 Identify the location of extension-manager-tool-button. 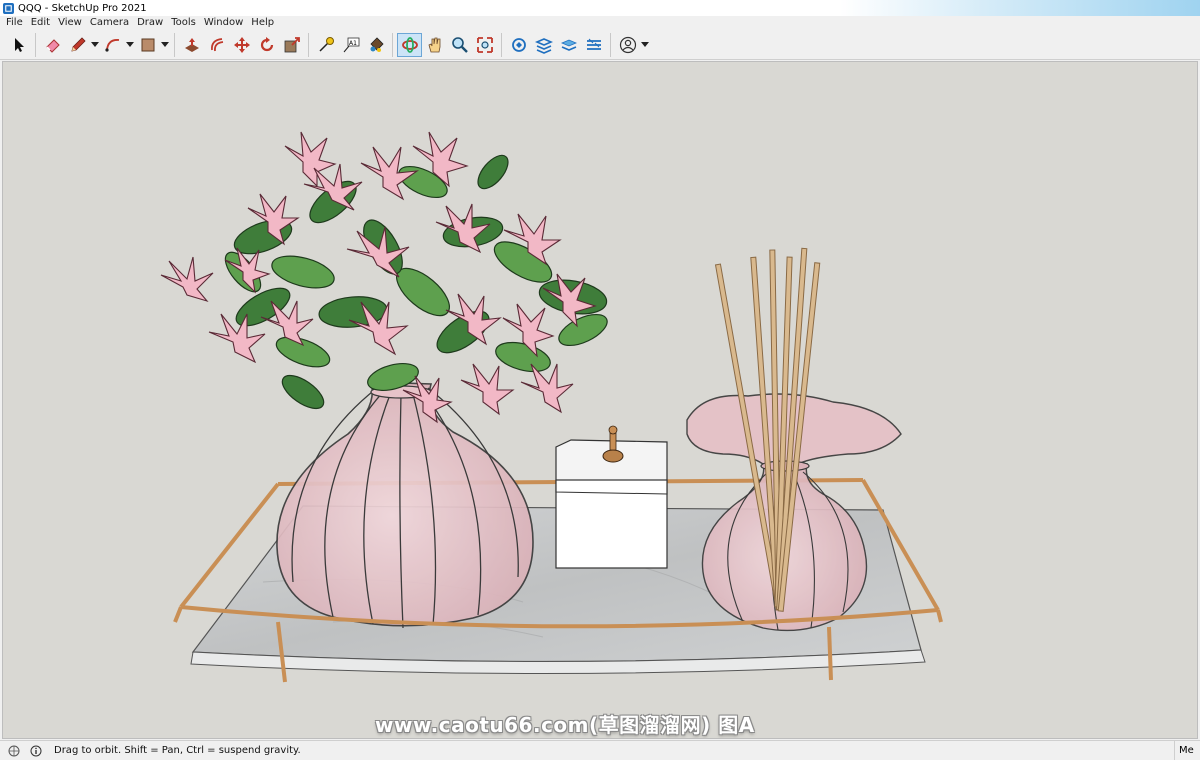
(593, 45).